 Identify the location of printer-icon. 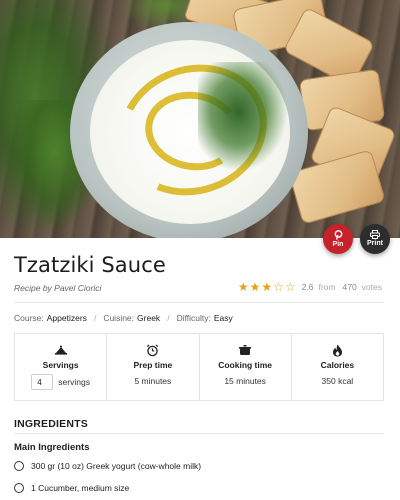
(375, 234).